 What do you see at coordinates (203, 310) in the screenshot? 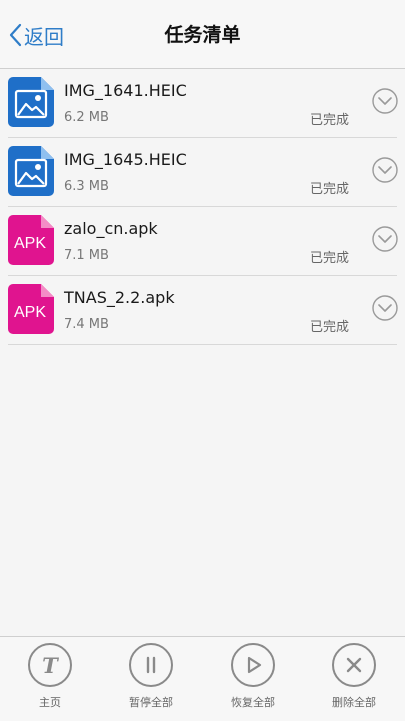
I see `task-row: APK TNAS_2.2.apk 7.4 MB 已完成` at bounding box center [203, 310].